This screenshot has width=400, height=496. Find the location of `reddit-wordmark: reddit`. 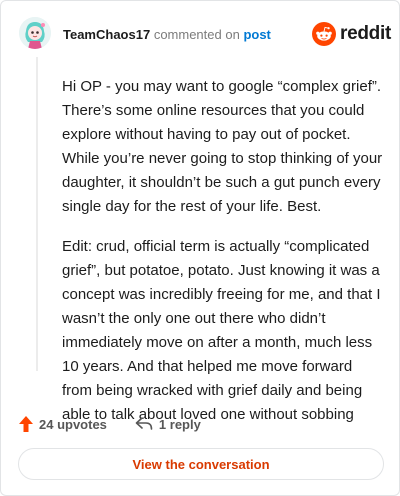

reddit-wordmark: reddit is located at coordinates (365, 33).